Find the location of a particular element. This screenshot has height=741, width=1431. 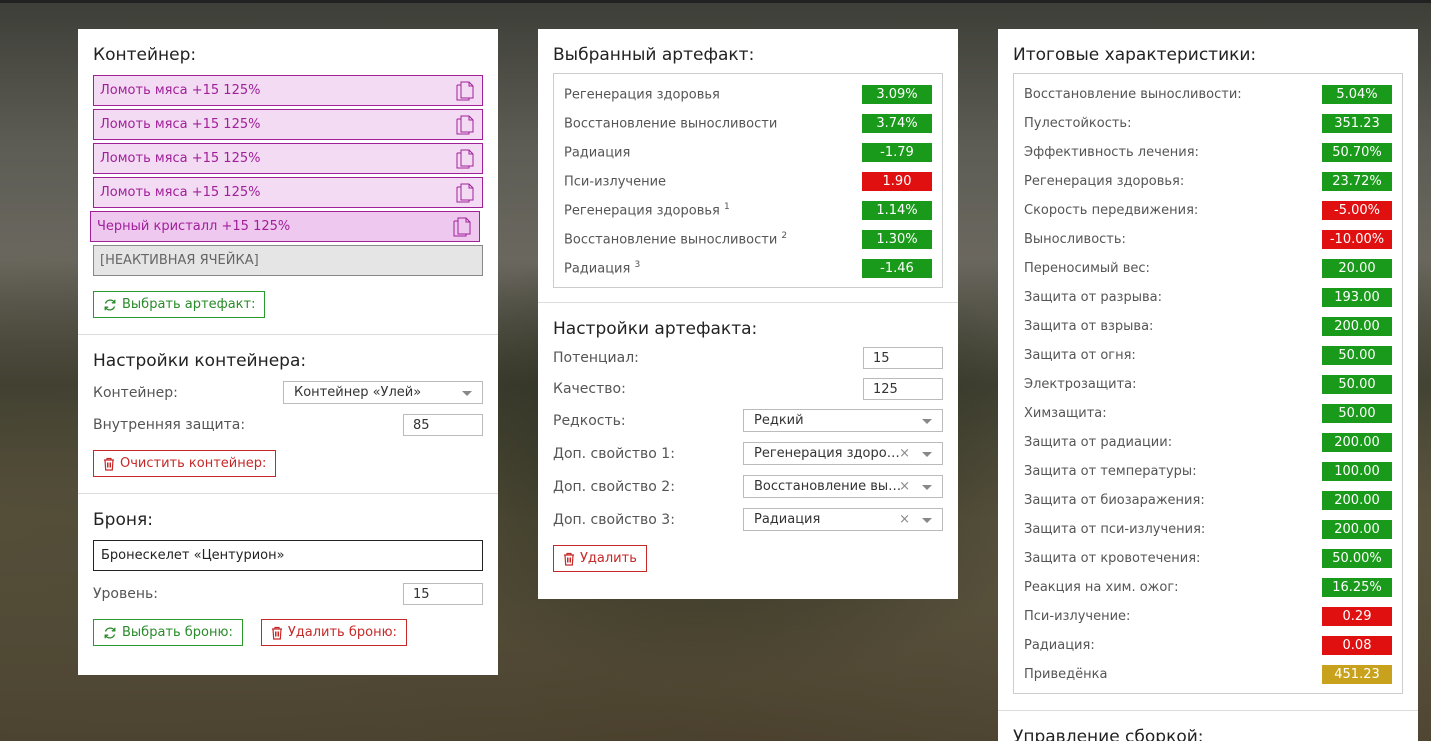

select-armor-button: Выбрать броню: is located at coordinates (168, 632).